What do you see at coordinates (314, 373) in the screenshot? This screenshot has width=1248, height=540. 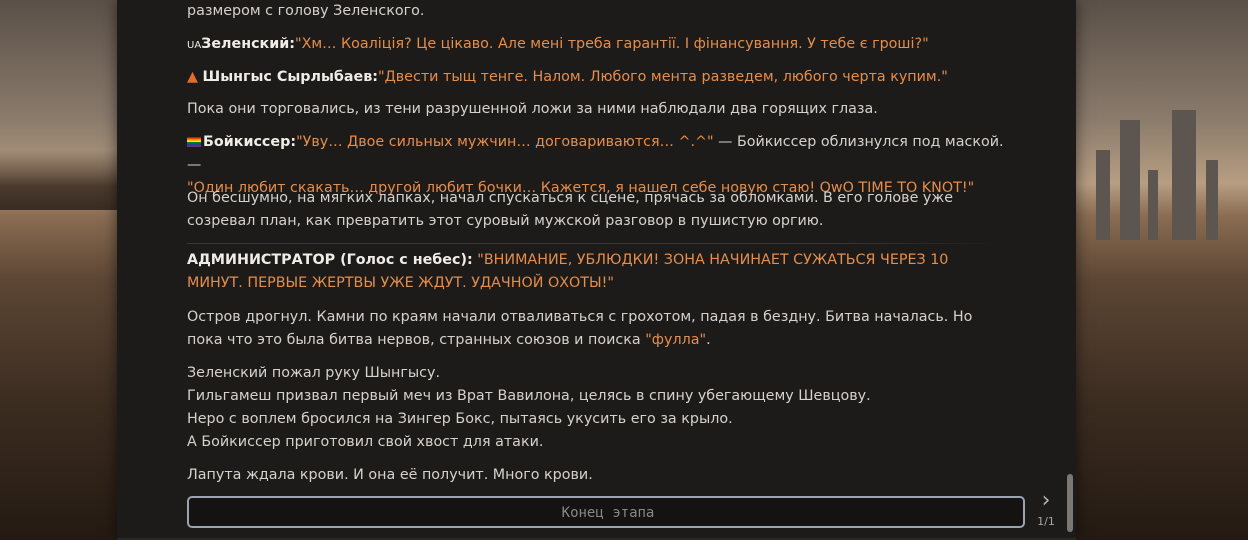 I see `story-line: Зеленский пожал руку Шынгысу.` at bounding box center [314, 373].